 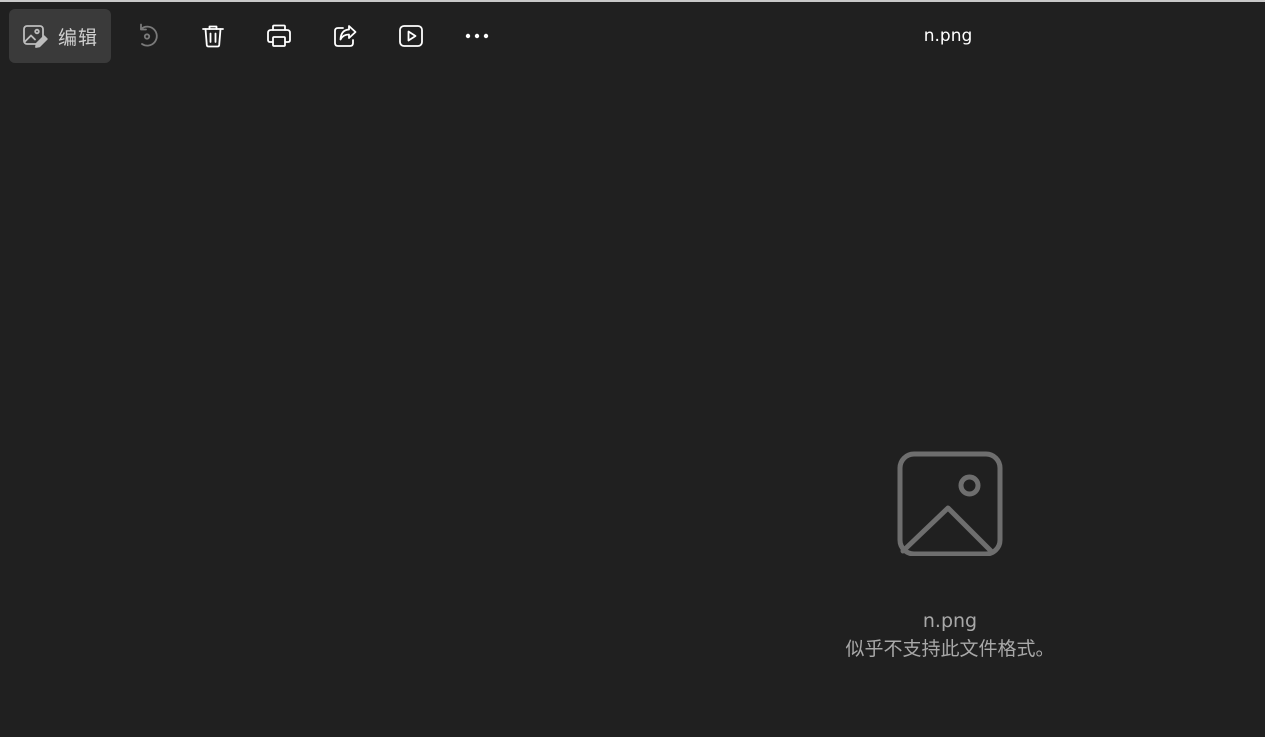 I want to click on unsupported-format-message: 似乎不支持此文件格式。, so click(x=950, y=649).